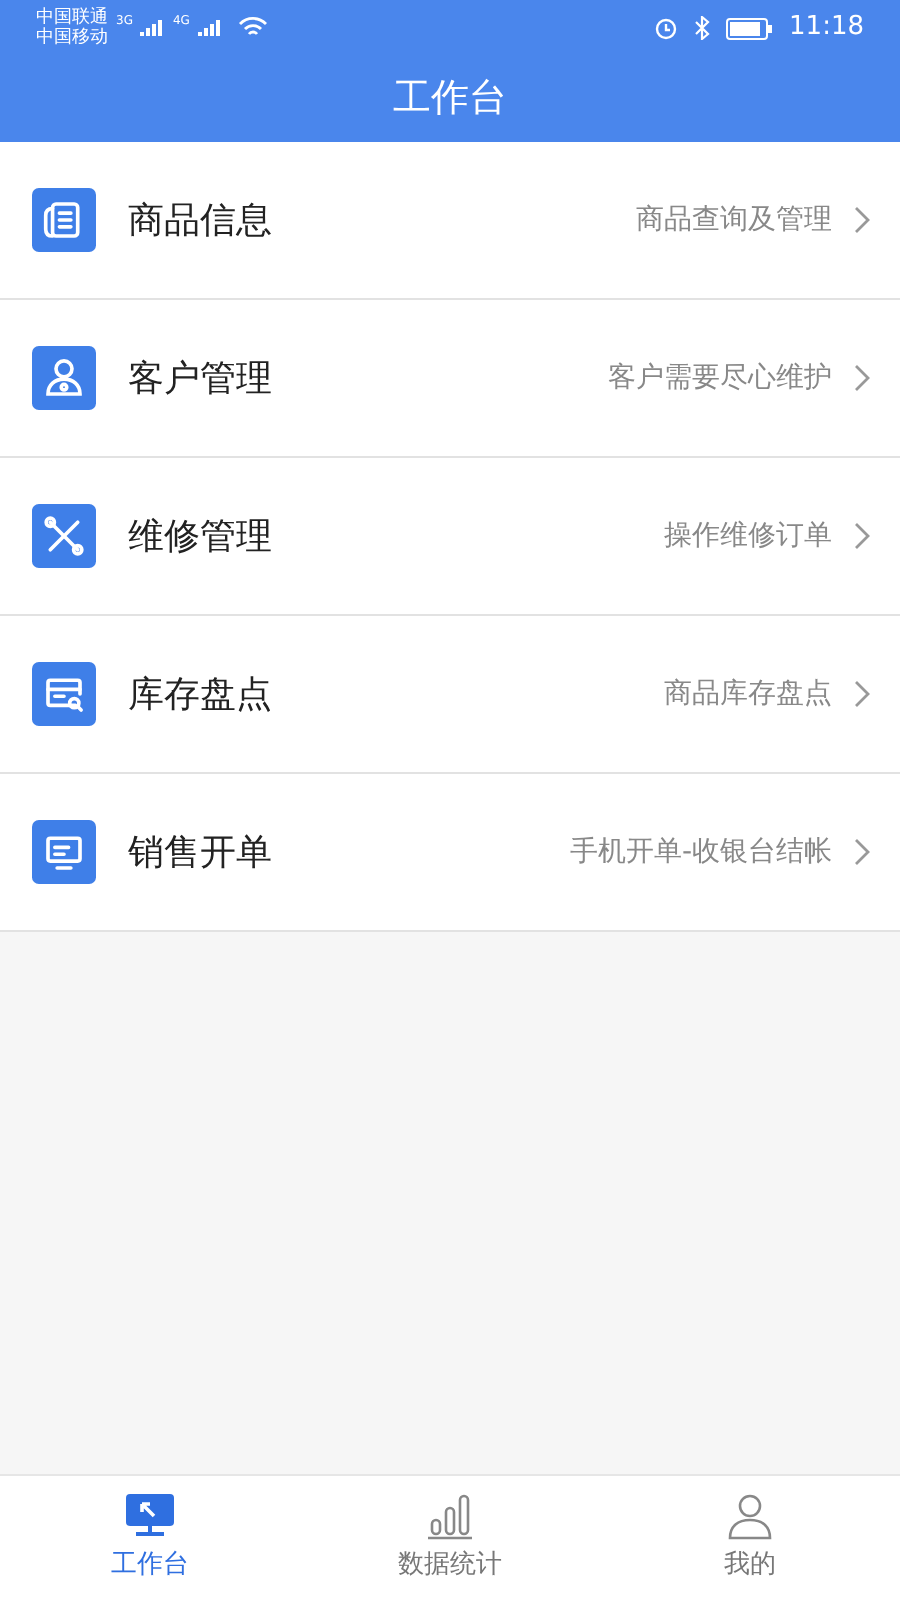 The width and height of the screenshot is (900, 1600). Describe the element at coordinates (200, 379) in the screenshot. I see `menu-label: 客户管理` at that location.